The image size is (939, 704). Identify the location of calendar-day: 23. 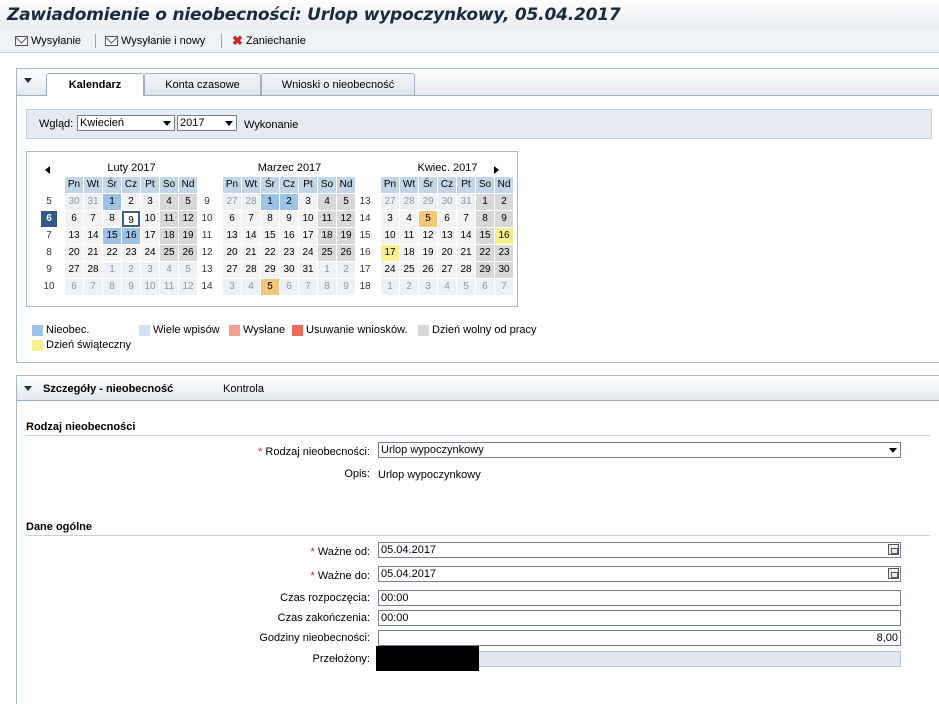
(504, 253).